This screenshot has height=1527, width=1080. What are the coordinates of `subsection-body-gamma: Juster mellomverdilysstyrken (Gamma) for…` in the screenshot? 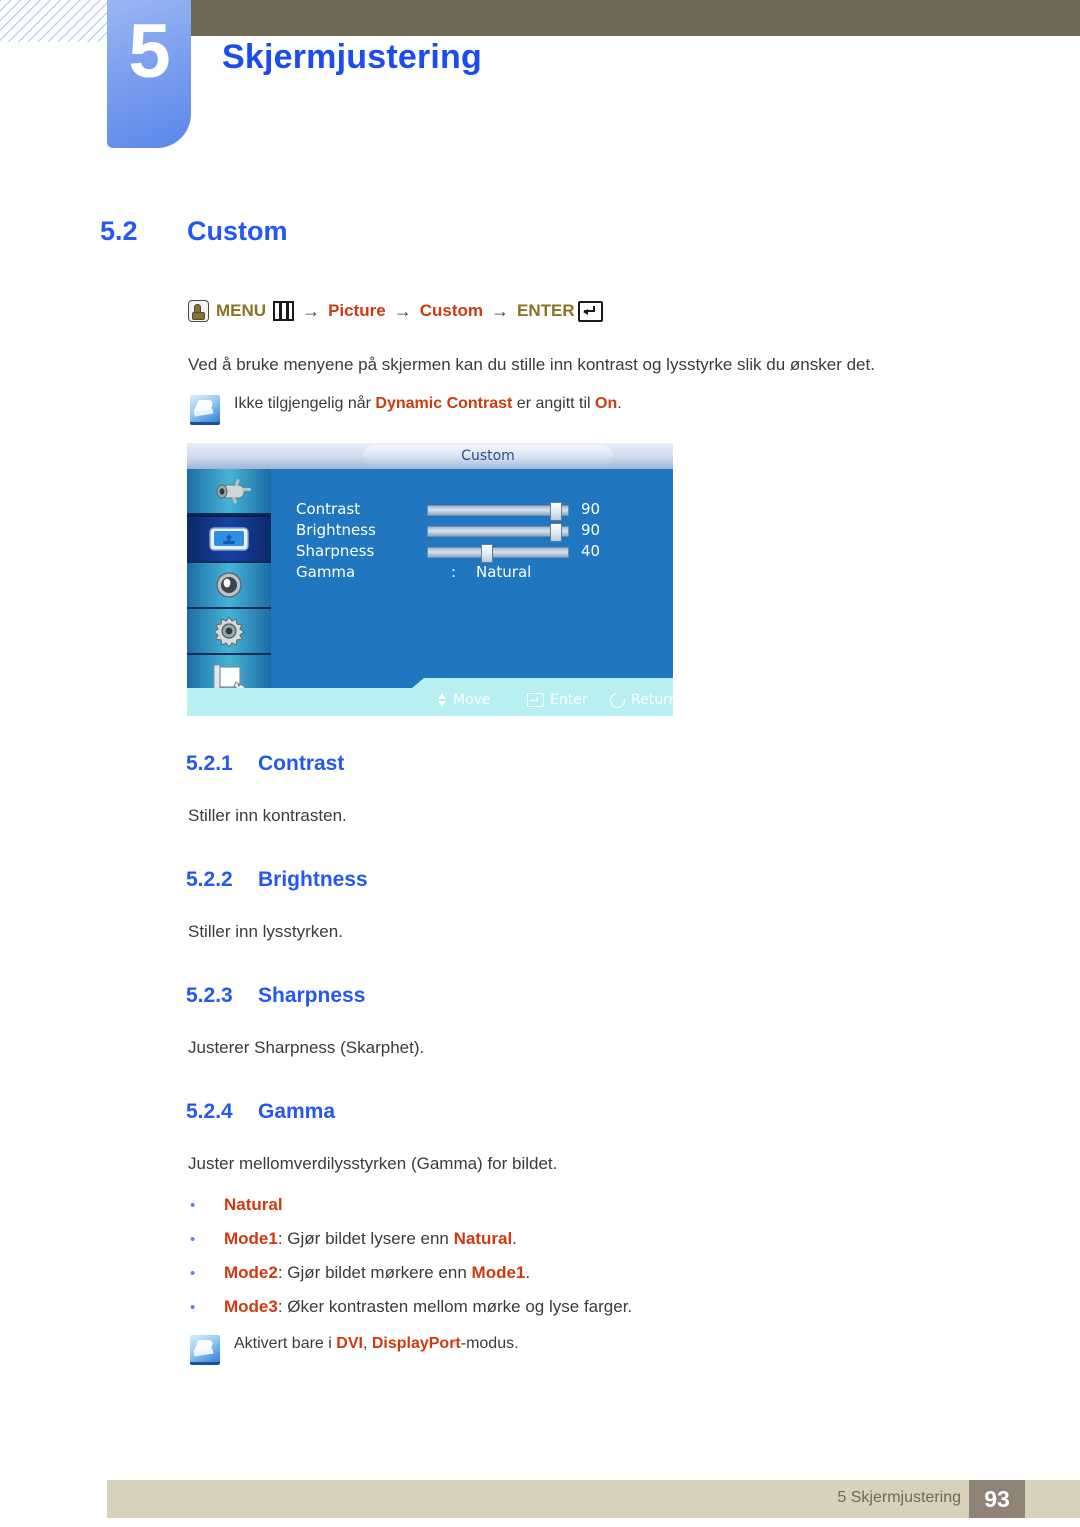 It's located at (373, 1163).